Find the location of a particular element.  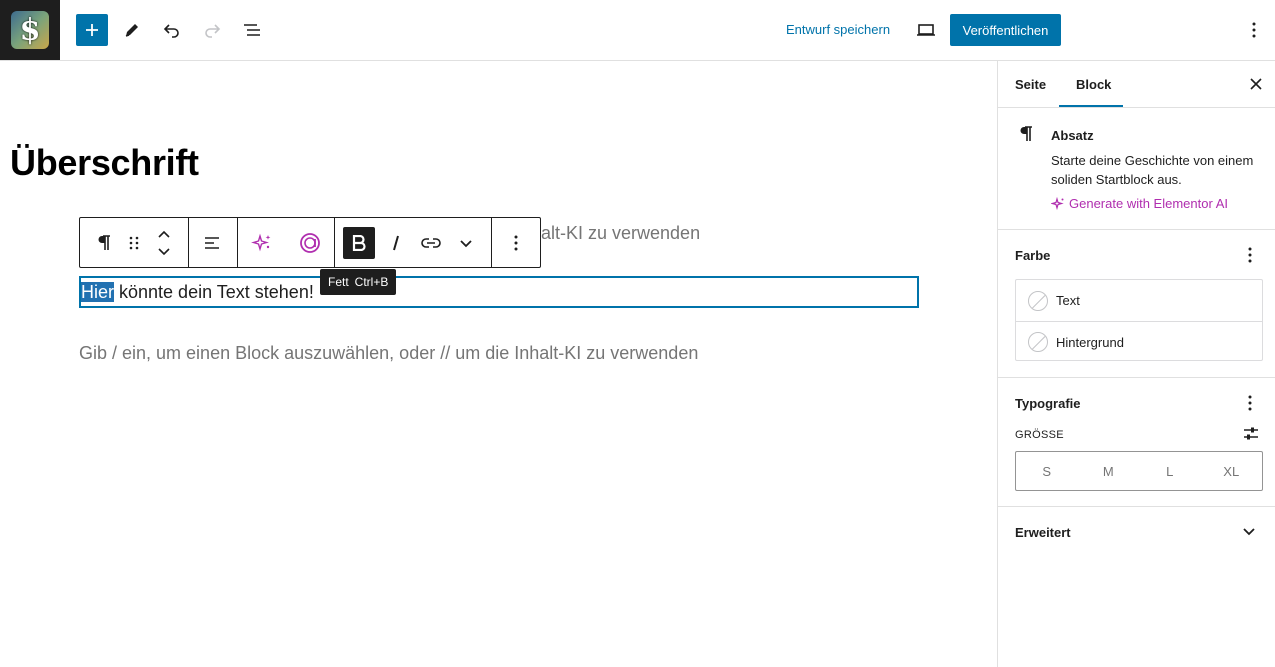

typography-options-button is located at coordinates (1250, 403).